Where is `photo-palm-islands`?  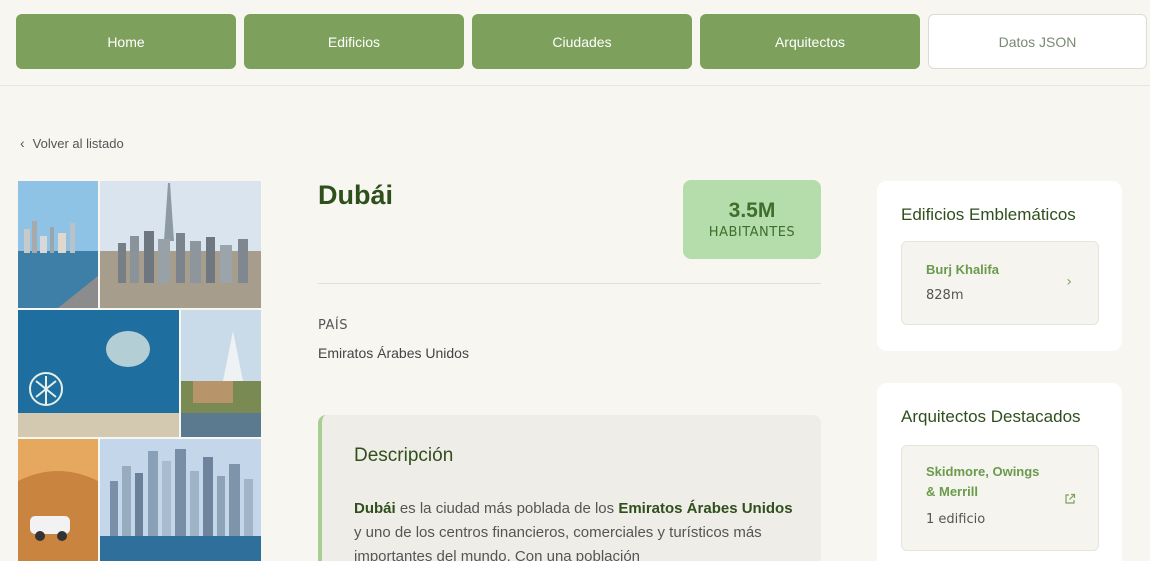 photo-palm-islands is located at coordinates (98, 373).